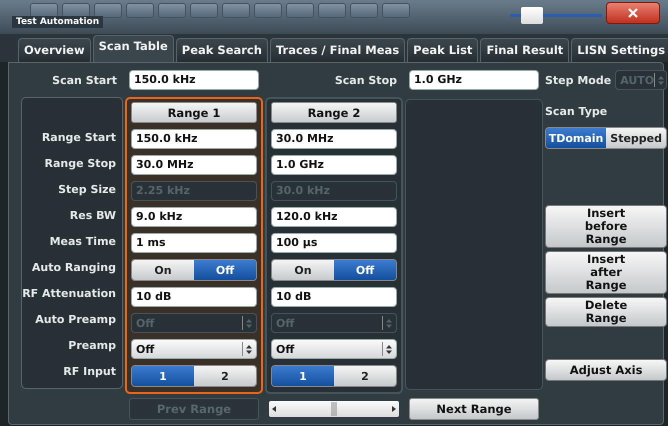 This screenshot has height=426, width=668. What do you see at coordinates (58, 22) in the screenshot?
I see `window-title: Test Automation` at bounding box center [58, 22].